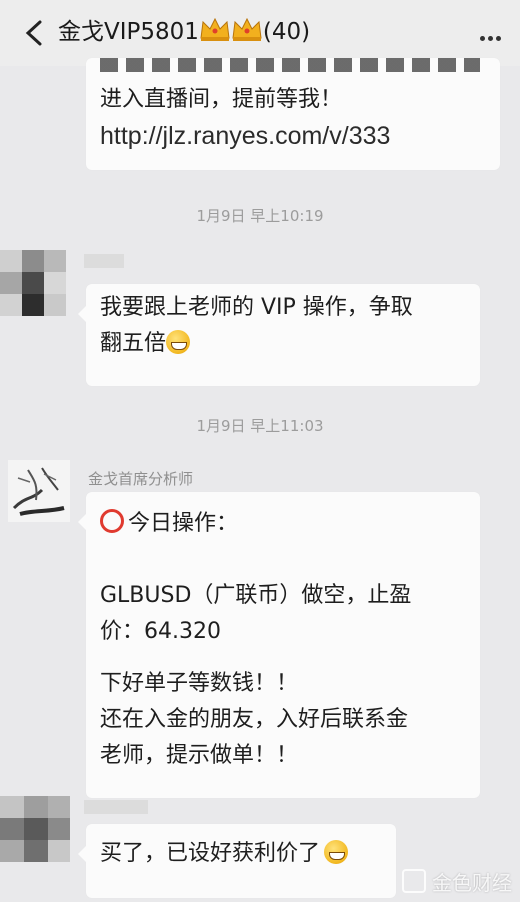  What do you see at coordinates (254, 719) in the screenshot?
I see `message-text: 还在入金的朋友，入好后联系金` at bounding box center [254, 719].